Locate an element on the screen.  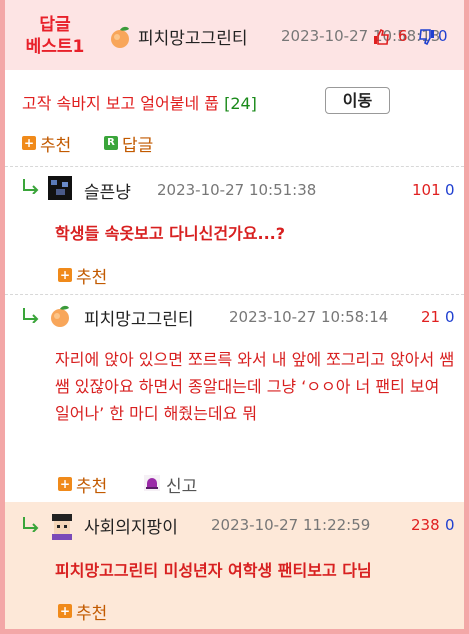
post-comment-count: [24] is located at coordinates (240, 103).